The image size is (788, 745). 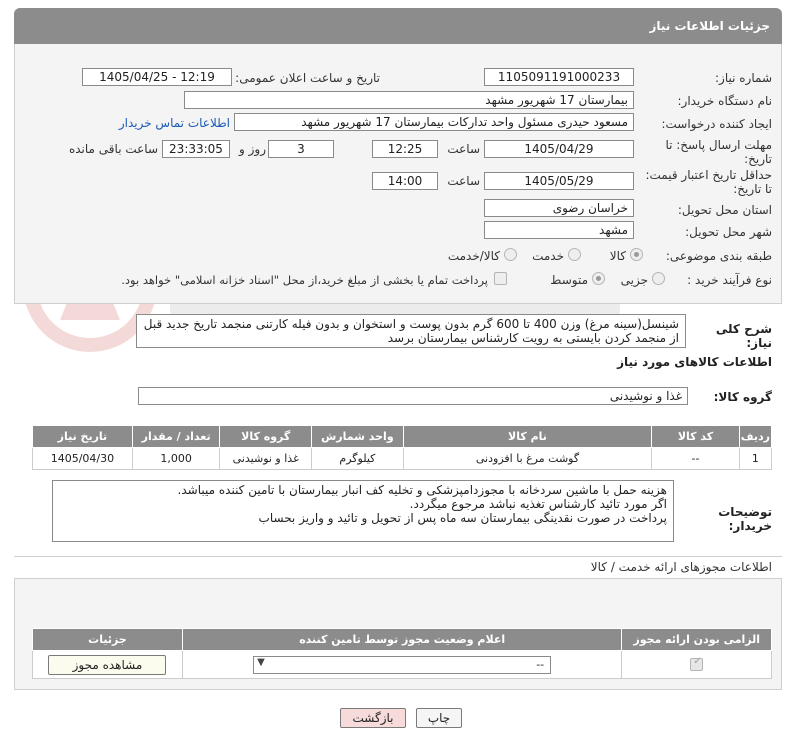 What do you see at coordinates (743, 336) in the screenshot?
I see `description-label: شرح کلی نیاز:` at bounding box center [743, 336].